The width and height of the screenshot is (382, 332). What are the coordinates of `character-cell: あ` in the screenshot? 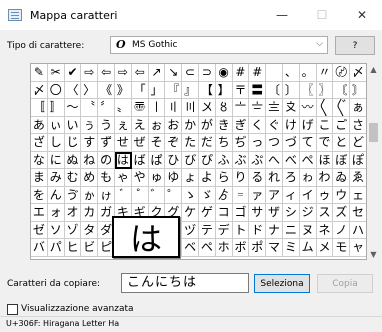 It's located at (39, 125).